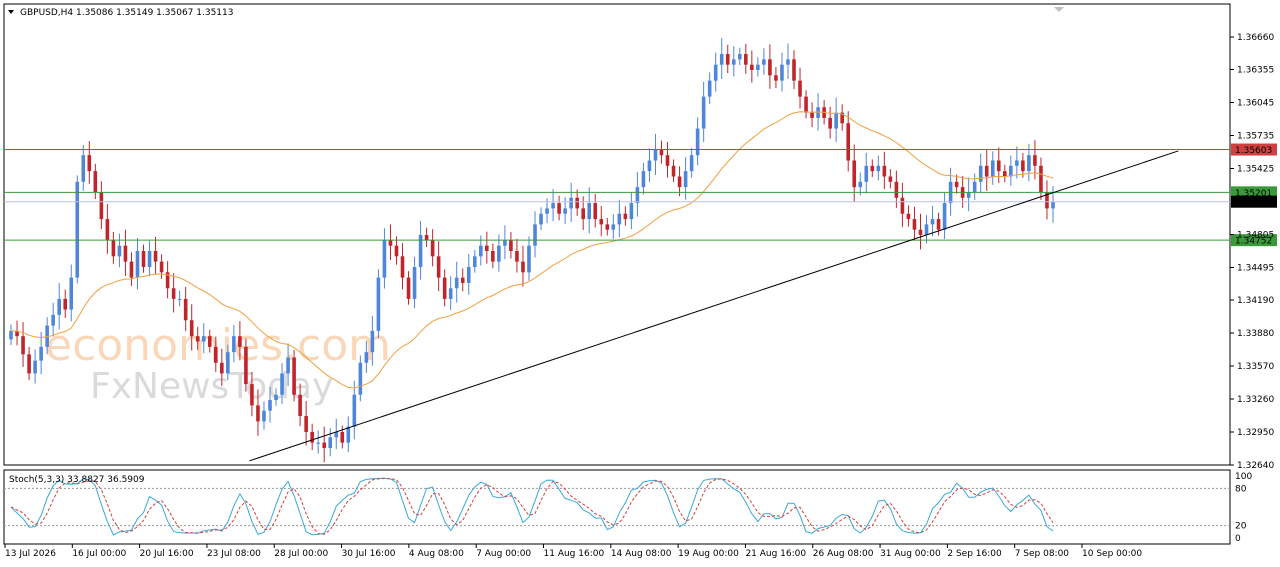 Image resolution: width=1280 pixels, height=567 pixels. Describe the element at coordinates (1255, 38) in the screenshot. I see `y-tick-label: 1.36660` at that location.